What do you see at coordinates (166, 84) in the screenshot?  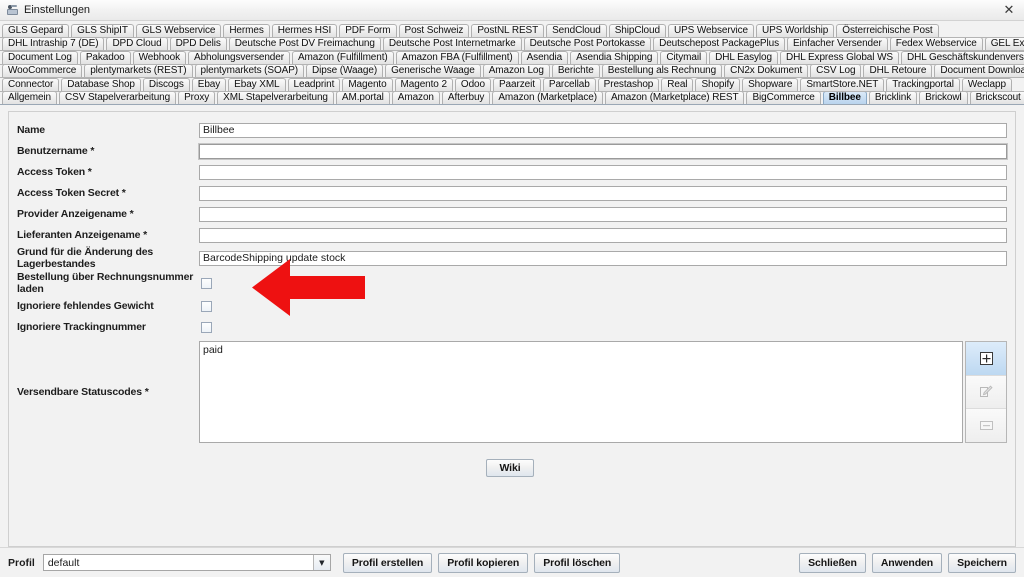 I see `tab-discogs: Discogs` at bounding box center [166, 84].